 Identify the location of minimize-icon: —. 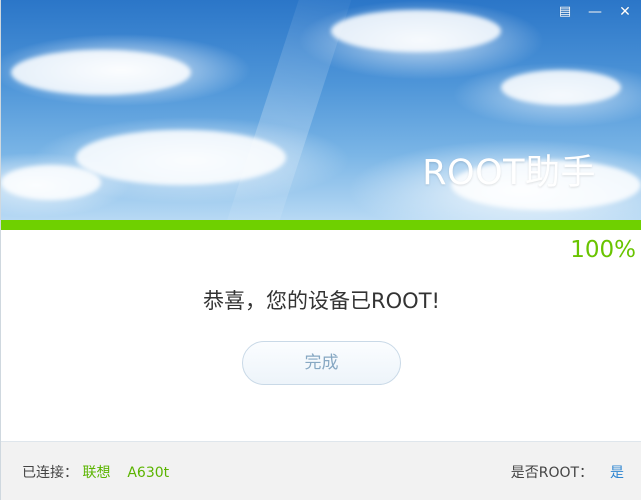
(595, 12).